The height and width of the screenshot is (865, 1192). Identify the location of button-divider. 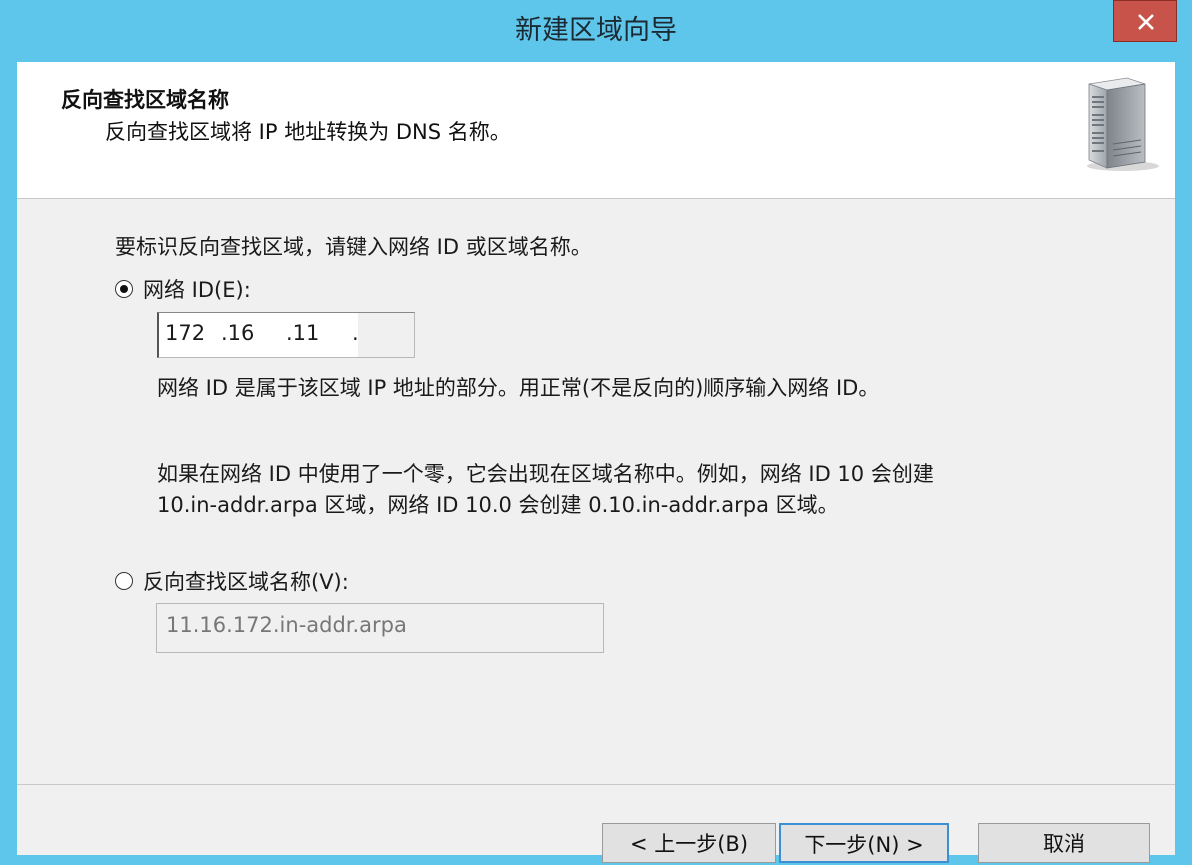
(596, 784).